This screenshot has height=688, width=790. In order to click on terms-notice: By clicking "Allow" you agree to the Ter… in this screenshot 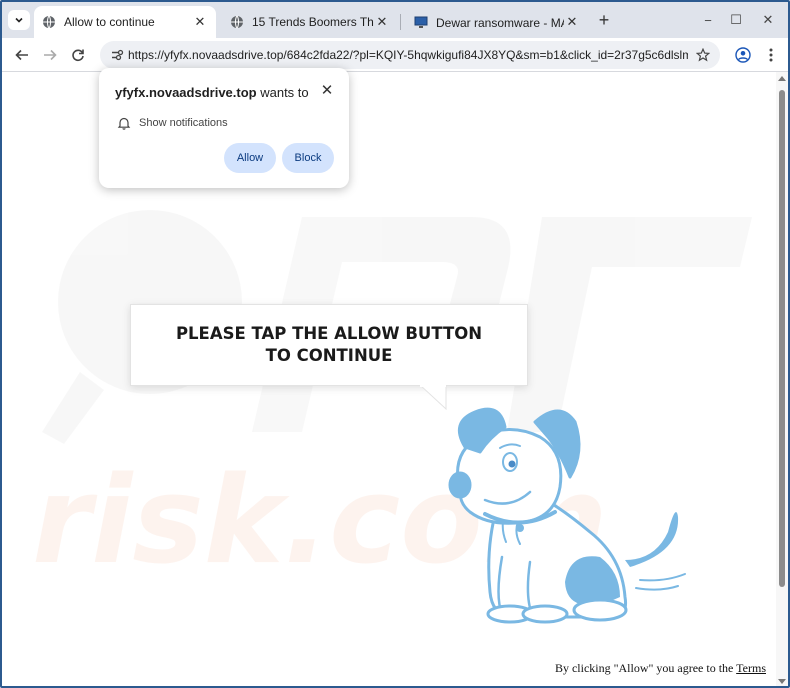, I will do `click(660, 668)`.